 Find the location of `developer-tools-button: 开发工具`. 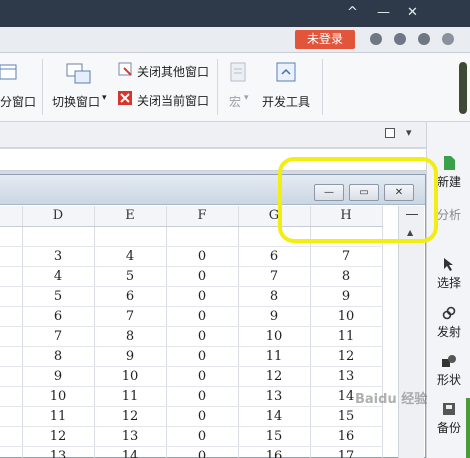

developer-tools-button: 开发工具 is located at coordinates (286, 101).